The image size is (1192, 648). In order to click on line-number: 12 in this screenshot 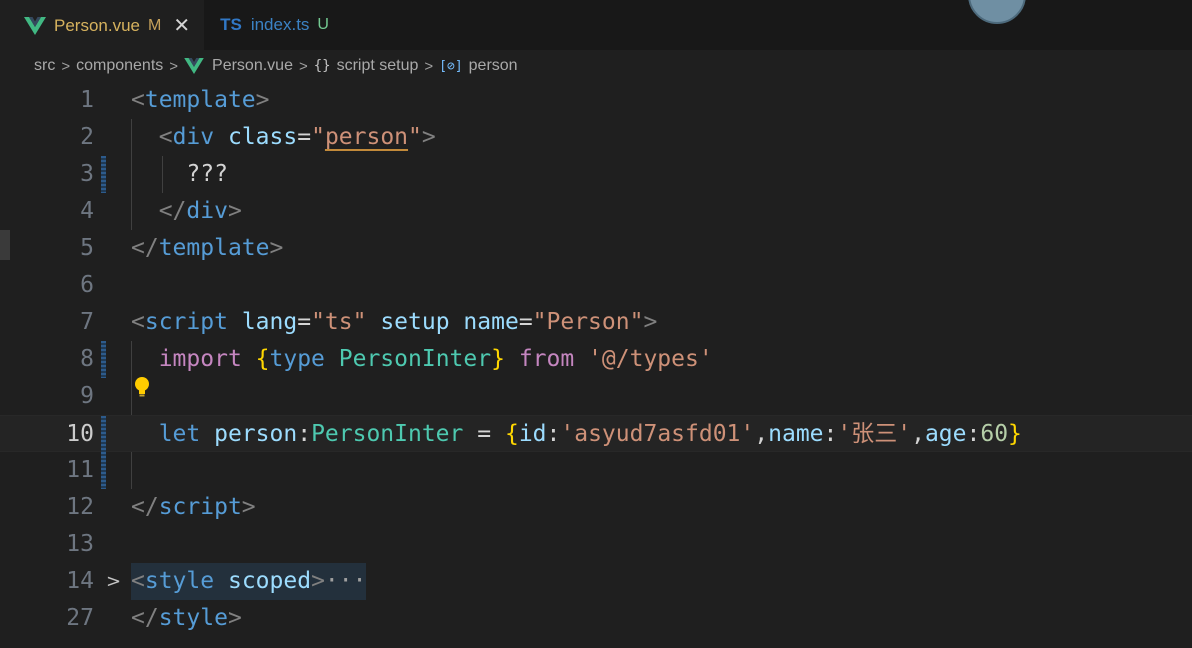, I will do `click(80, 507)`.